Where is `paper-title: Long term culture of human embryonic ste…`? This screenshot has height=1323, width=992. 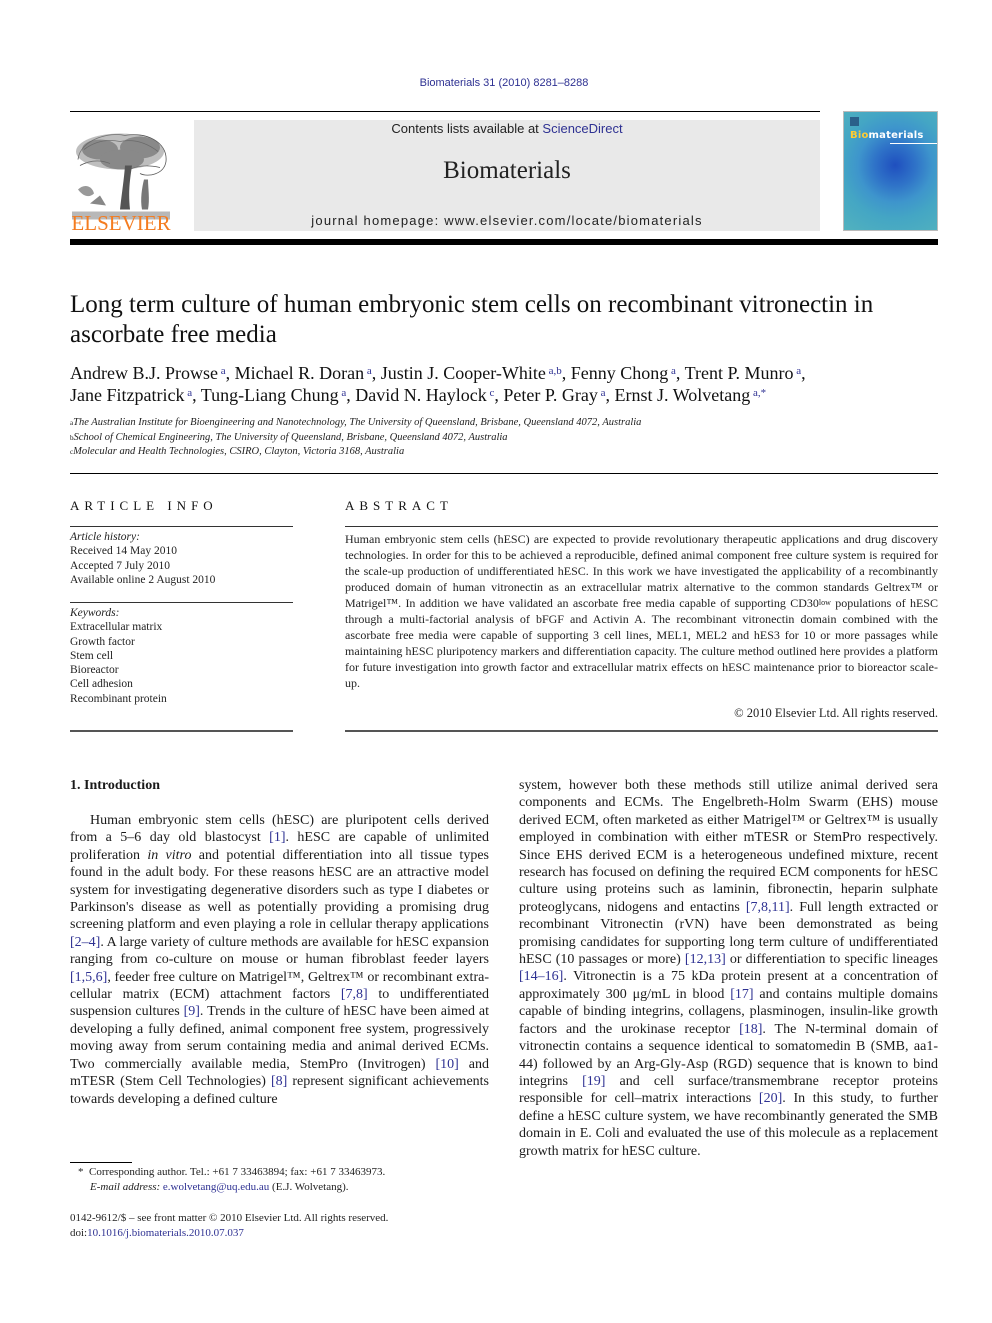
paper-title: Long term culture of human embryonic ste… is located at coordinates (472, 319).